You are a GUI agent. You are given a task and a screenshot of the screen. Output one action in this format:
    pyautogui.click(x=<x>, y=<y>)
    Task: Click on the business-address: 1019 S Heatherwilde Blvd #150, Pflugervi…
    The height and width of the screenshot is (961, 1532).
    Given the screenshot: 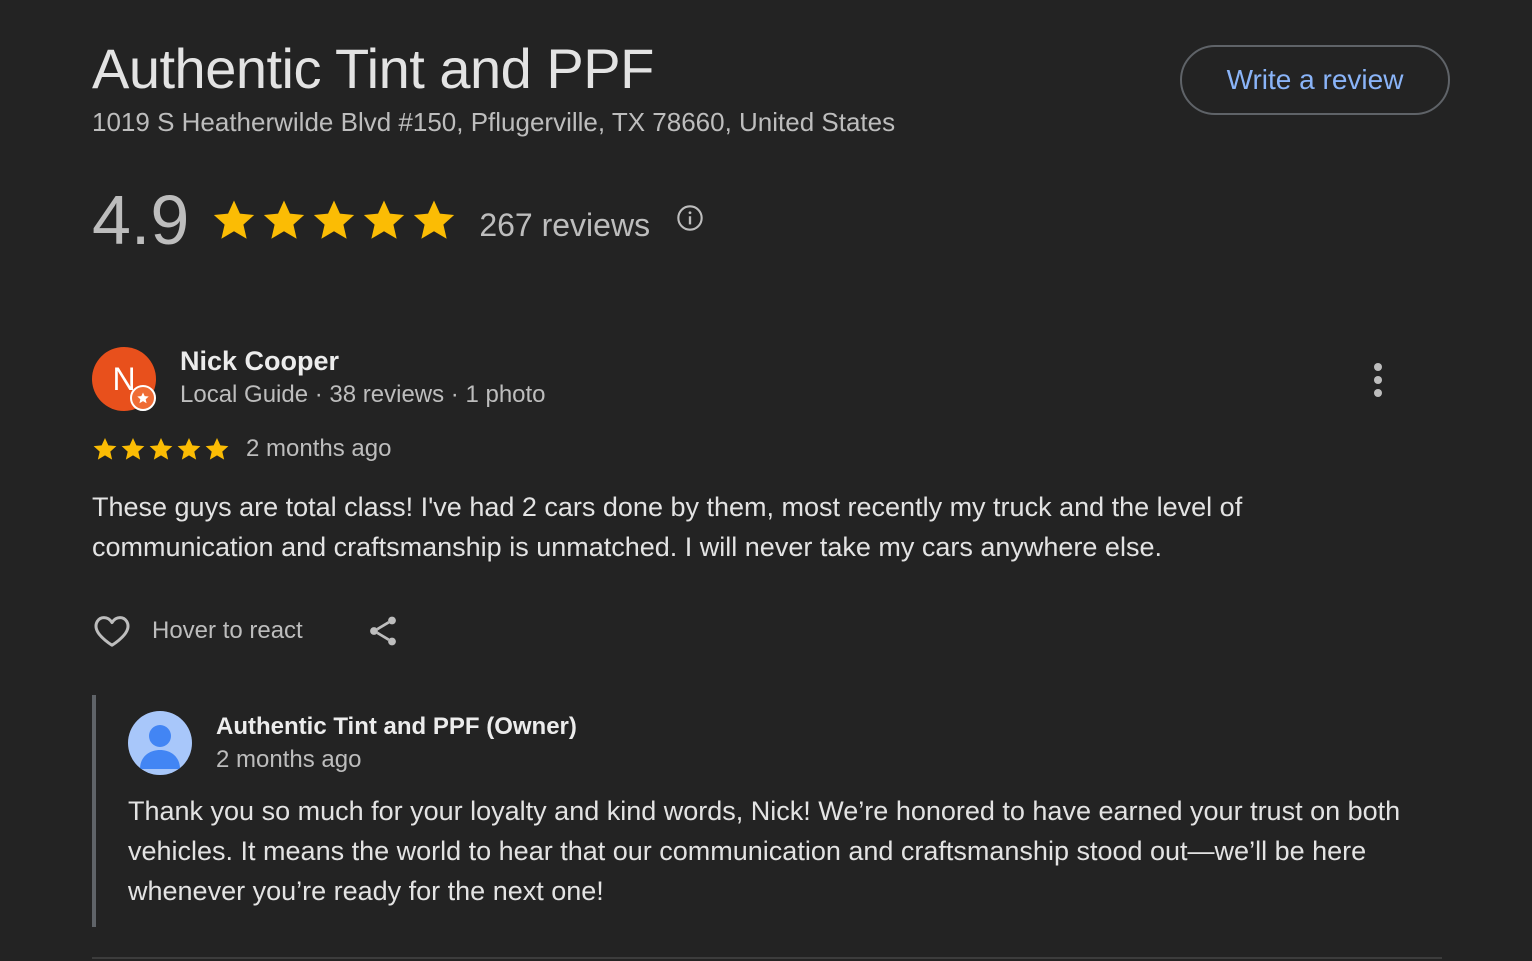 What is the action you would take?
    pyautogui.click(x=494, y=122)
    